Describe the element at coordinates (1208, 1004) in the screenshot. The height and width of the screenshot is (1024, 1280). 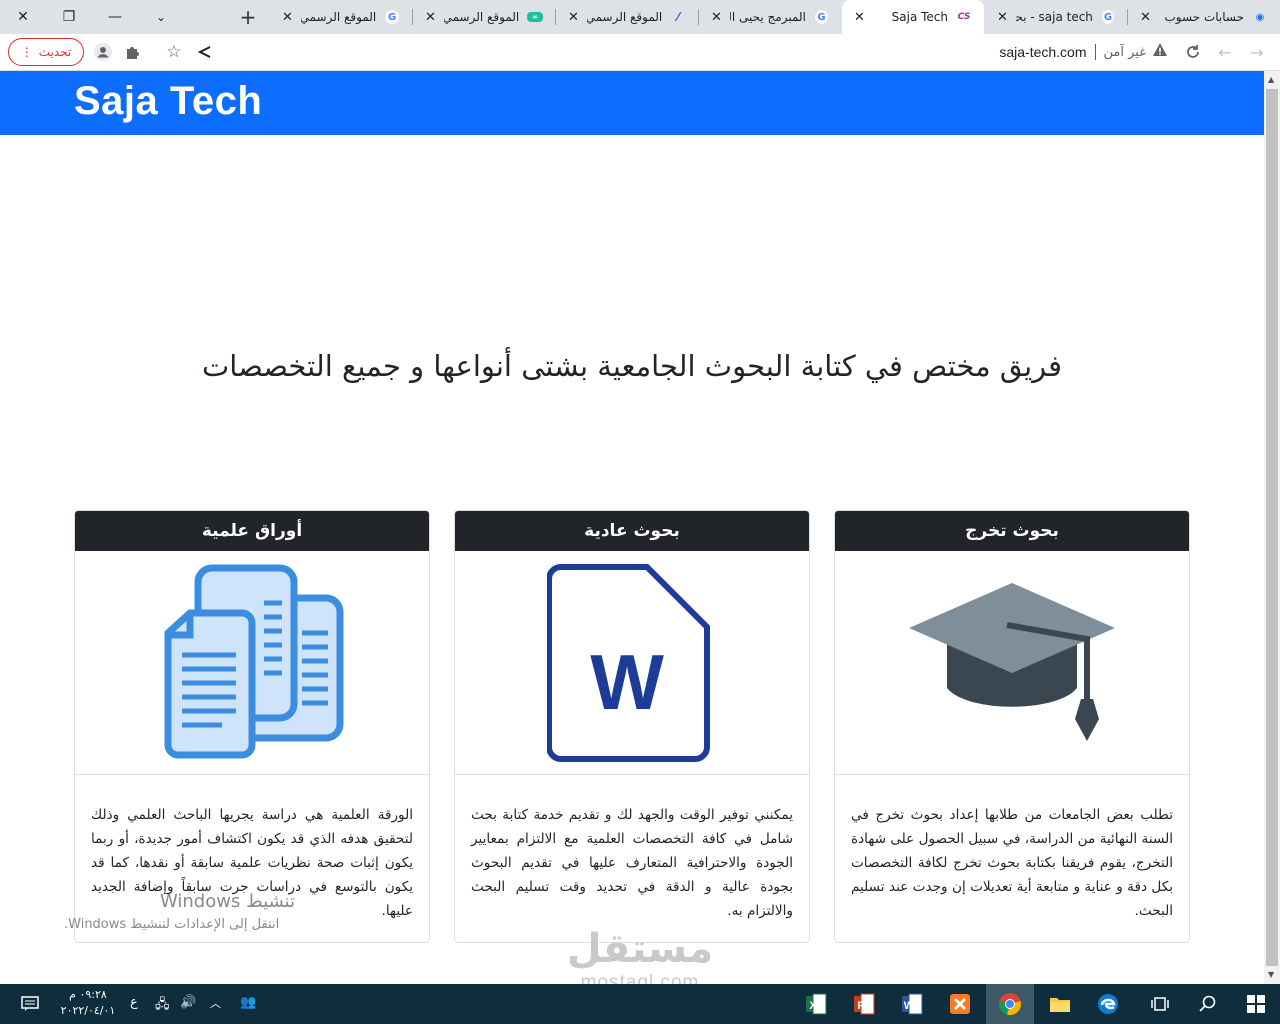
I see `search-icon` at that location.